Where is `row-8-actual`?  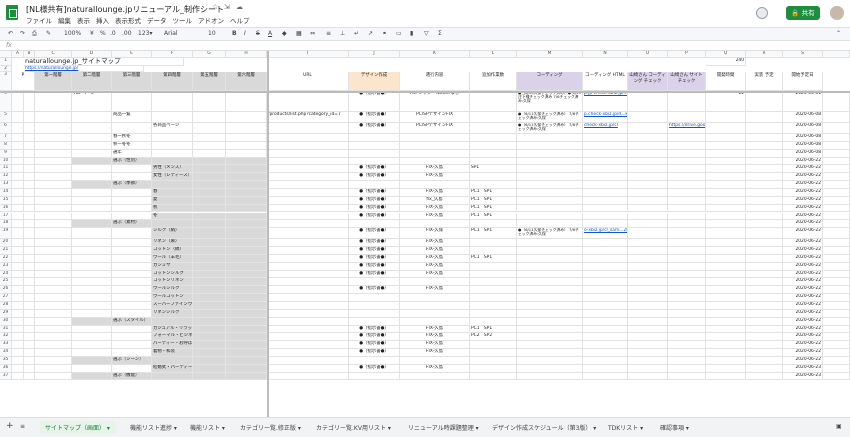
row-8-actual is located at coordinates (764, 145).